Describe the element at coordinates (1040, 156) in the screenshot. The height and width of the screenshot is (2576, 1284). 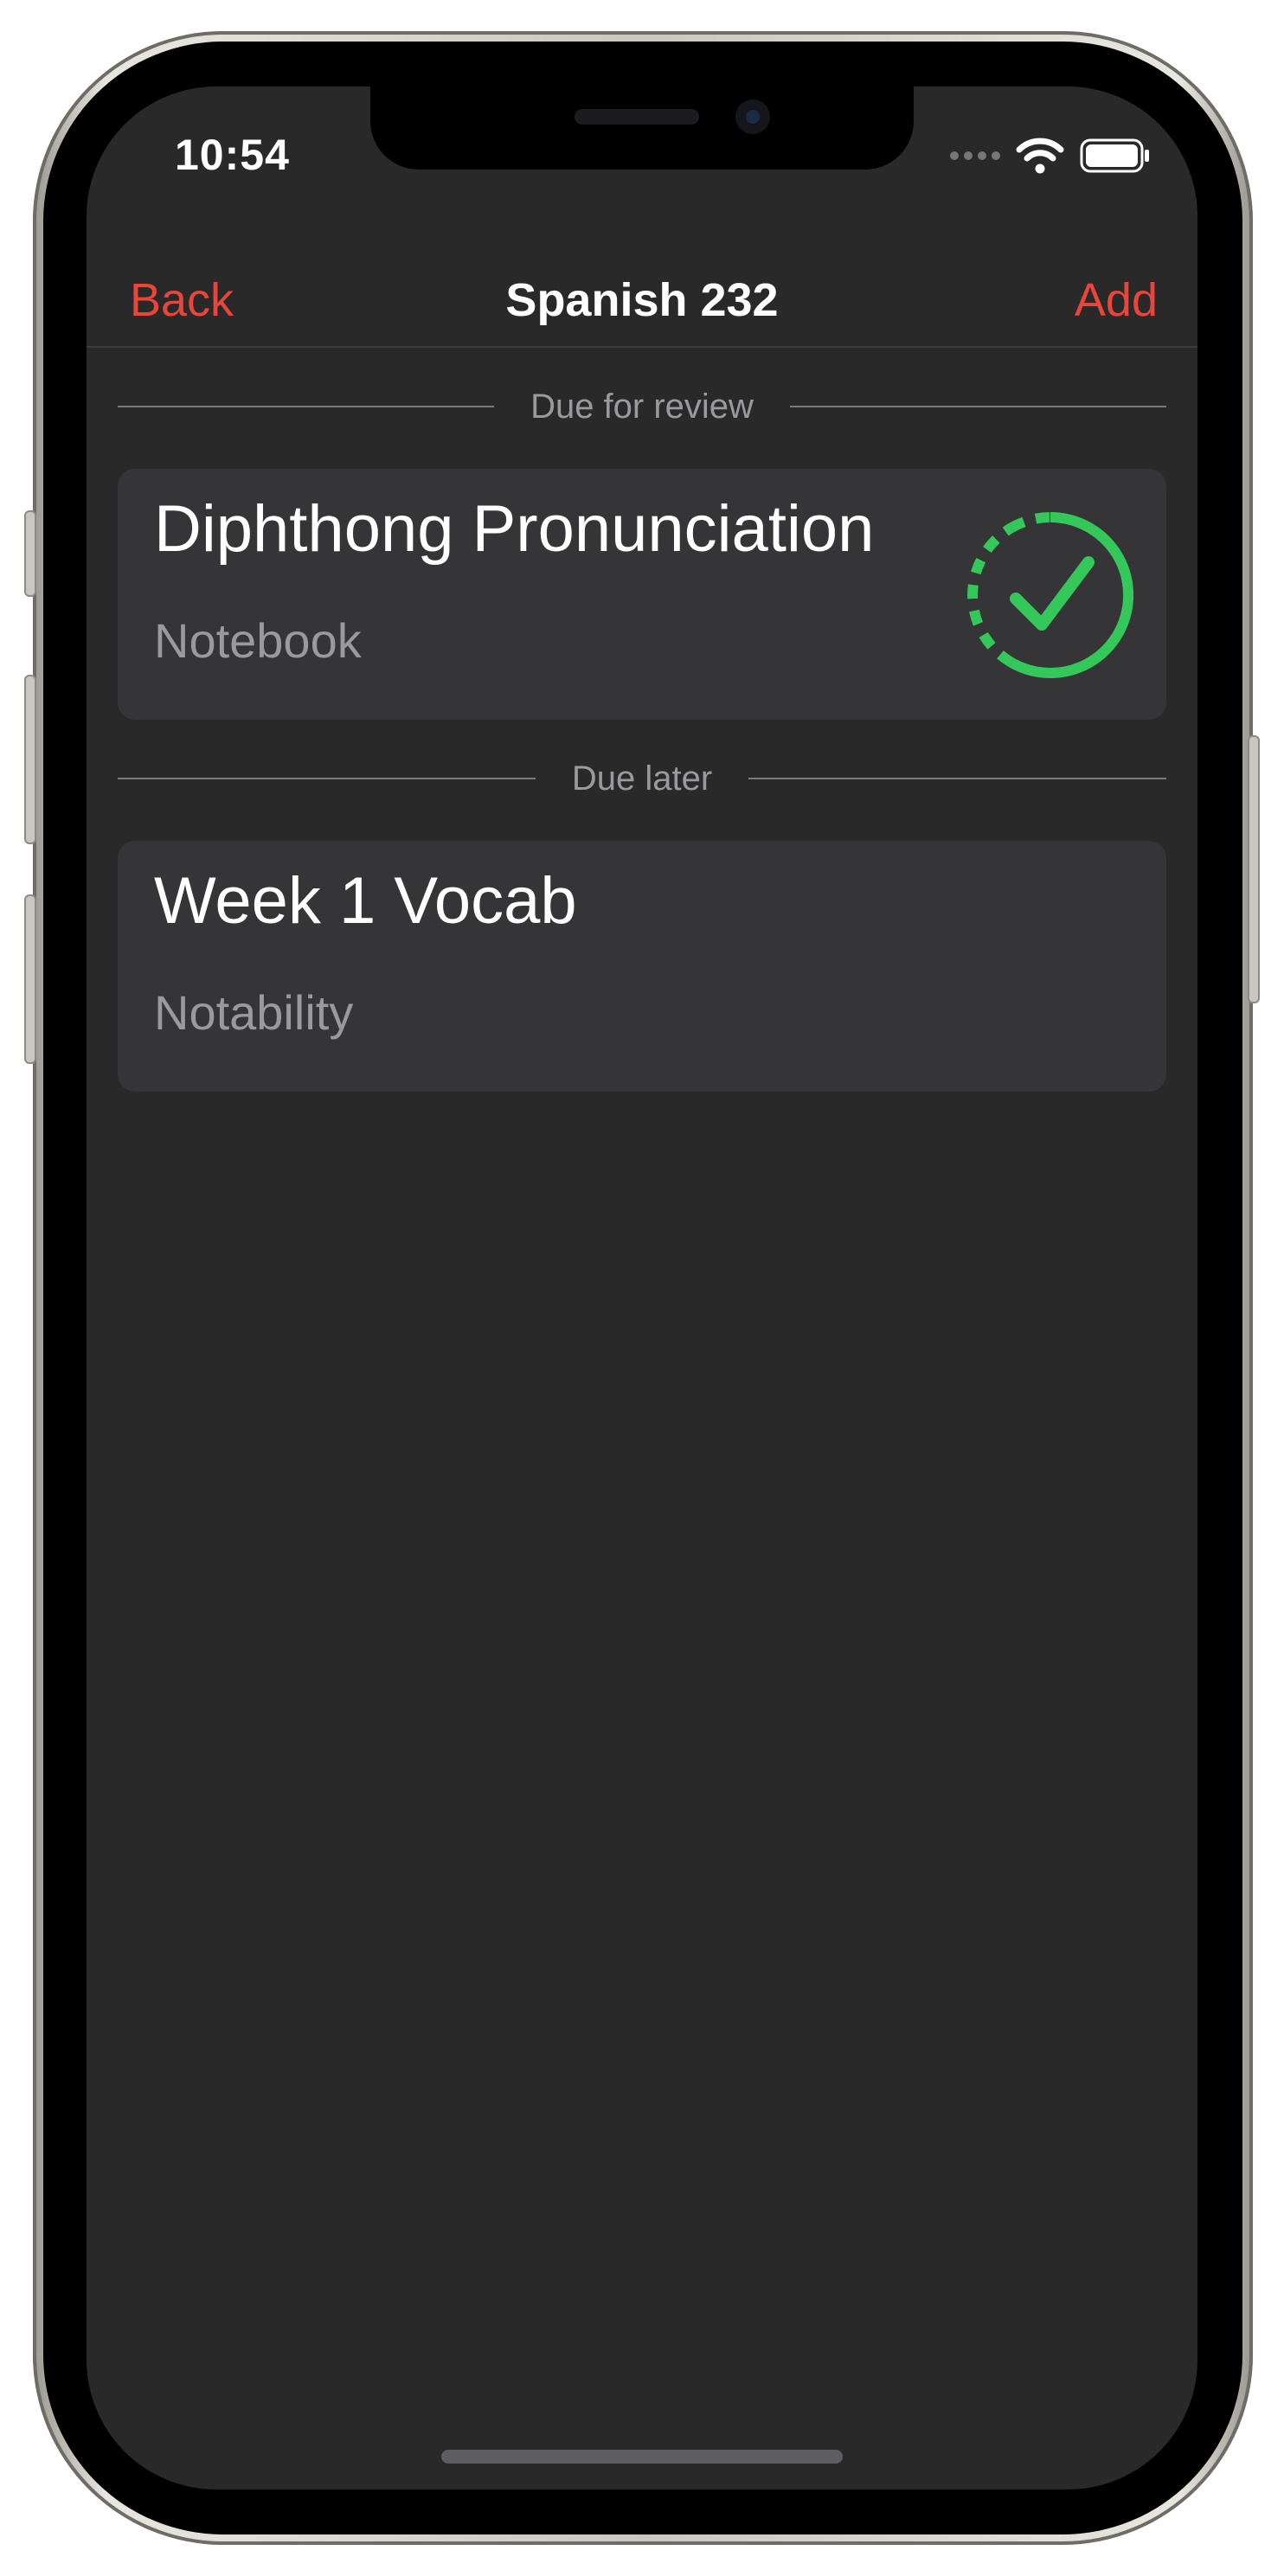
I see `wifi-icon` at that location.